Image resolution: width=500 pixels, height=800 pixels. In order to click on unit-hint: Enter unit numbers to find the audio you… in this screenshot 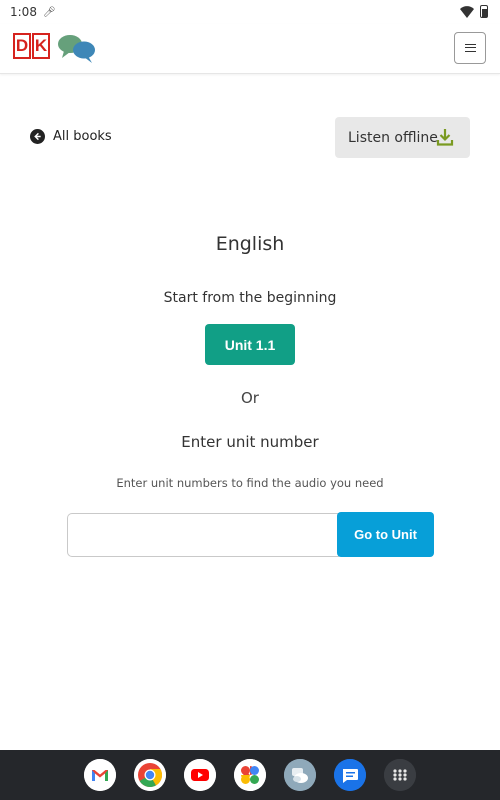, I will do `click(250, 483)`.